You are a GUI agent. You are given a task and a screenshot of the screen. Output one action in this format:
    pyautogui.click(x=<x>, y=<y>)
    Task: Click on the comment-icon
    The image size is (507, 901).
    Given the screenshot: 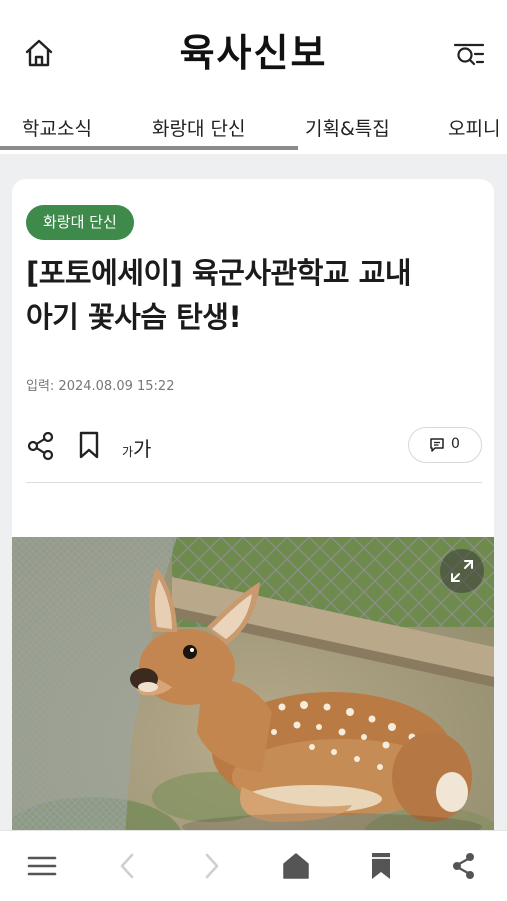 What is the action you would take?
    pyautogui.click(x=437, y=445)
    